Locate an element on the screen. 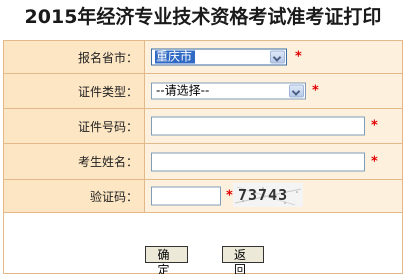 The height and width of the screenshot is (274, 406). province-selected-value: 重庆市 is located at coordinates (175, 57).